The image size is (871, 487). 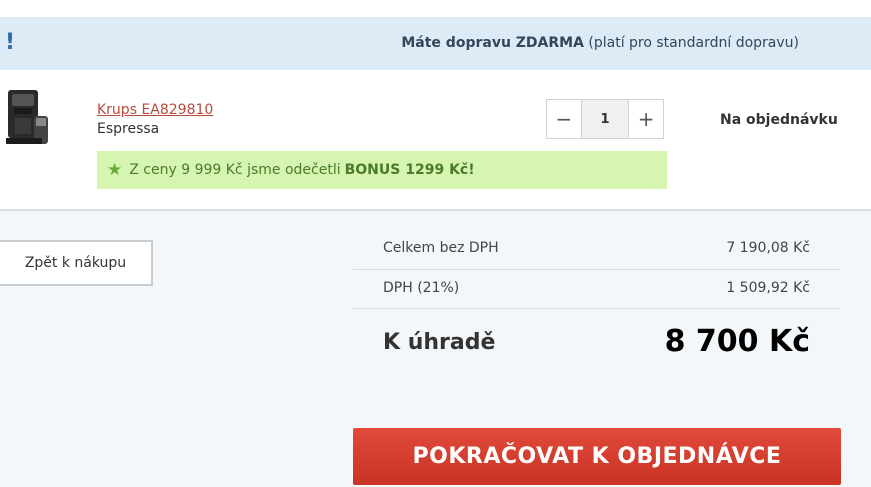 I want to click on product-name-link: Krups EA829810, so click(x=155, y=110).